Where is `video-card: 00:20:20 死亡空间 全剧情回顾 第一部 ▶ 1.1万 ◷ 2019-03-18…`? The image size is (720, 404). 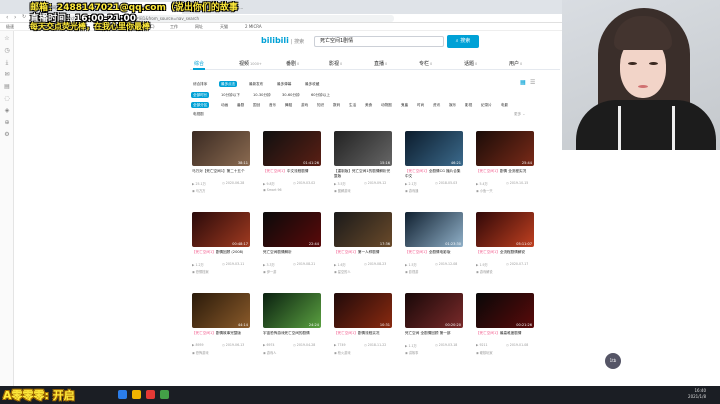 video-card: 00:20:20 死亡空间 全剧情回顾 第一部 ▶ 1.1万 ◷ 2019-03-18… is located at coordinates (434, 328).